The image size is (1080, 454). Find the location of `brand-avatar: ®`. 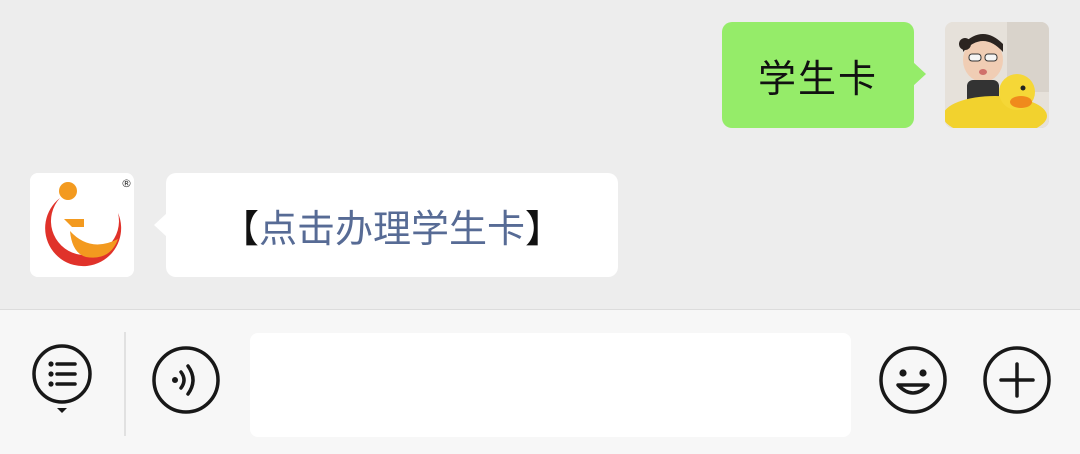

brand-avatar: ® is located at coordinates (82, 225).